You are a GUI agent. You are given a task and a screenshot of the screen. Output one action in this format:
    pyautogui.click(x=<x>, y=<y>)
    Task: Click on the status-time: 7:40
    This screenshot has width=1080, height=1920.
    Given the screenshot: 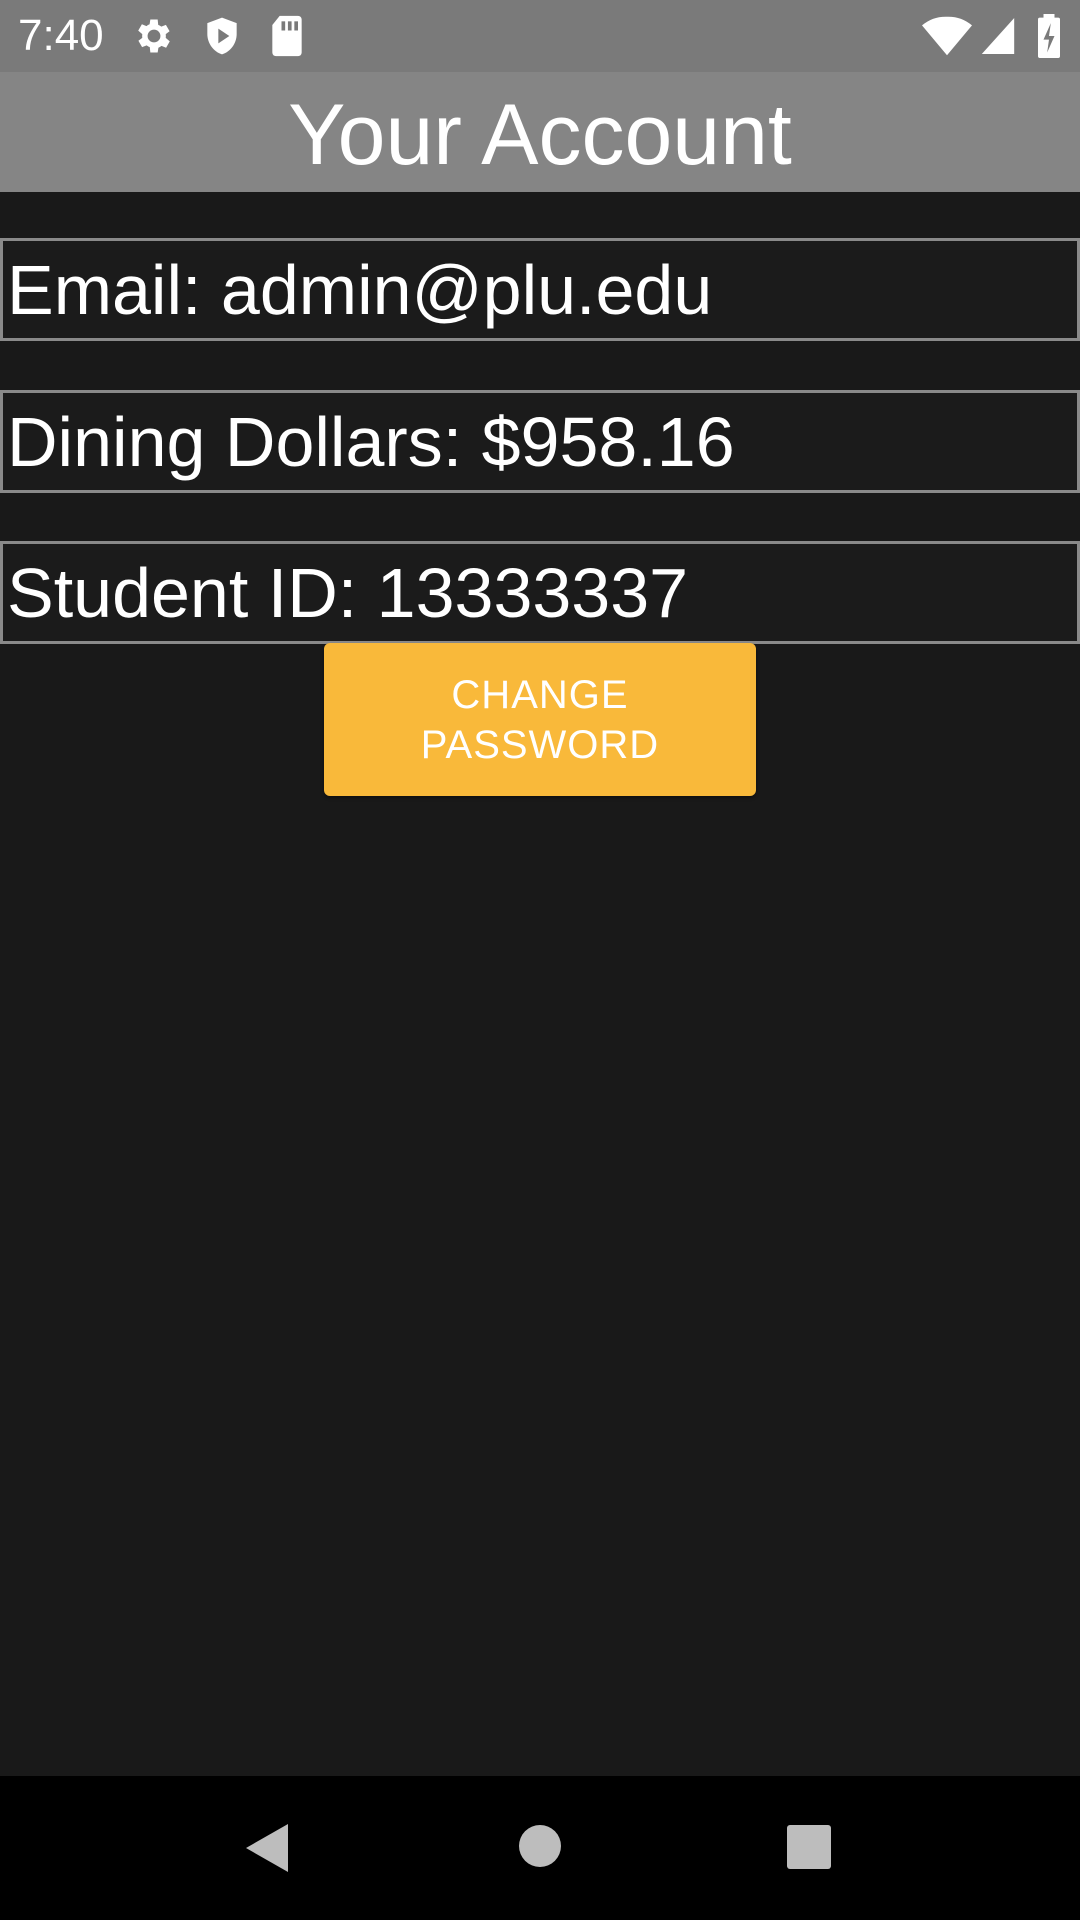 What is the action you would take?
    pyautogui.click(x=61, y=35)
    